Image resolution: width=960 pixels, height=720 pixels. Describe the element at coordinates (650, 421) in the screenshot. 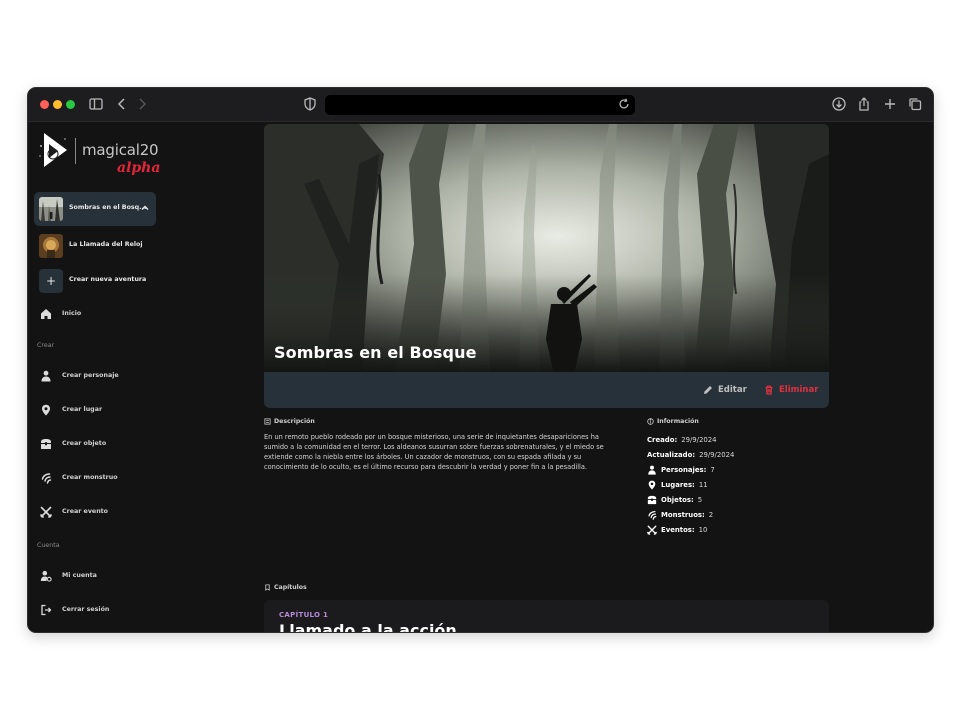

I see `info-icon` at that location.